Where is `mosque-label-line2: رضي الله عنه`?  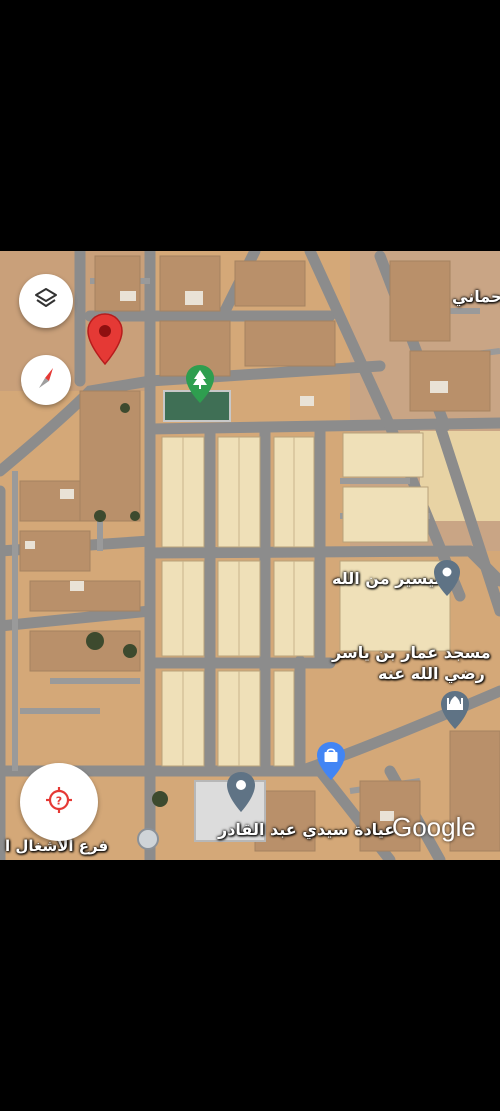 mosque-label-line2: رضي الله عنه is located at coordinates (431, 673).